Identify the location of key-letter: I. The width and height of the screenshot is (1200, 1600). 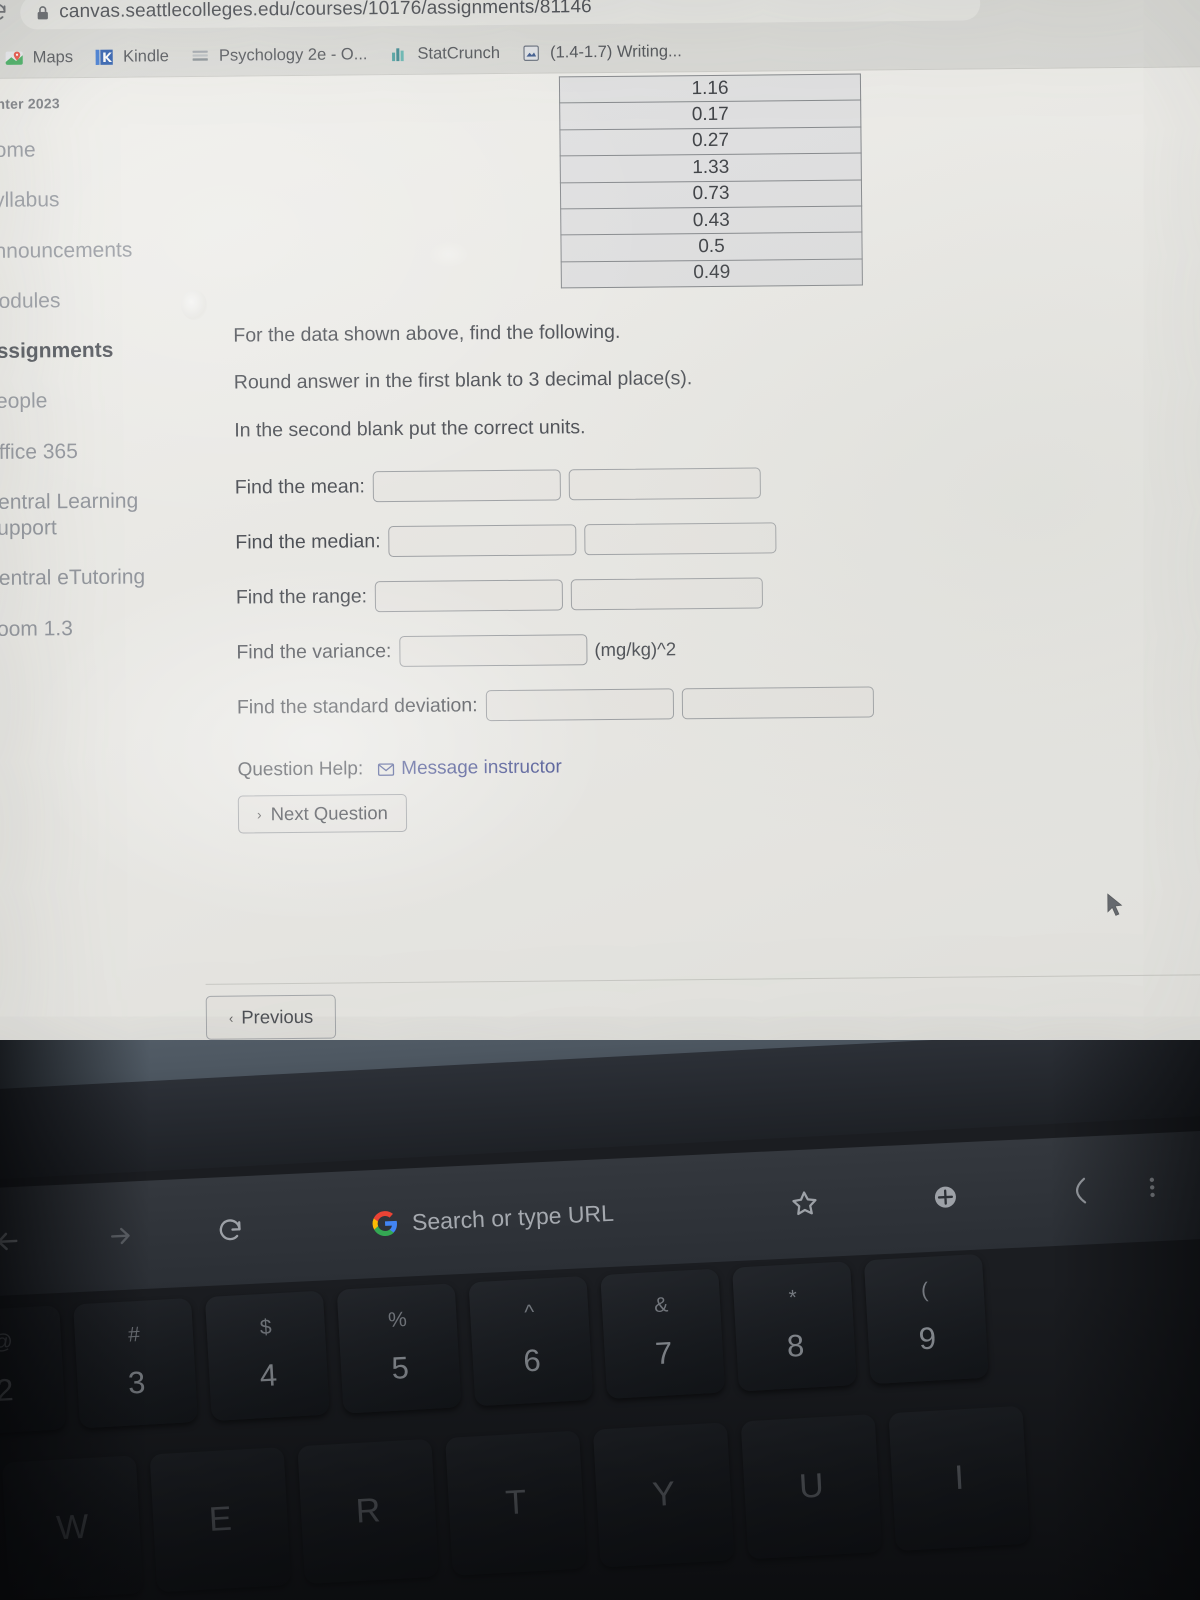
(959, 1478).